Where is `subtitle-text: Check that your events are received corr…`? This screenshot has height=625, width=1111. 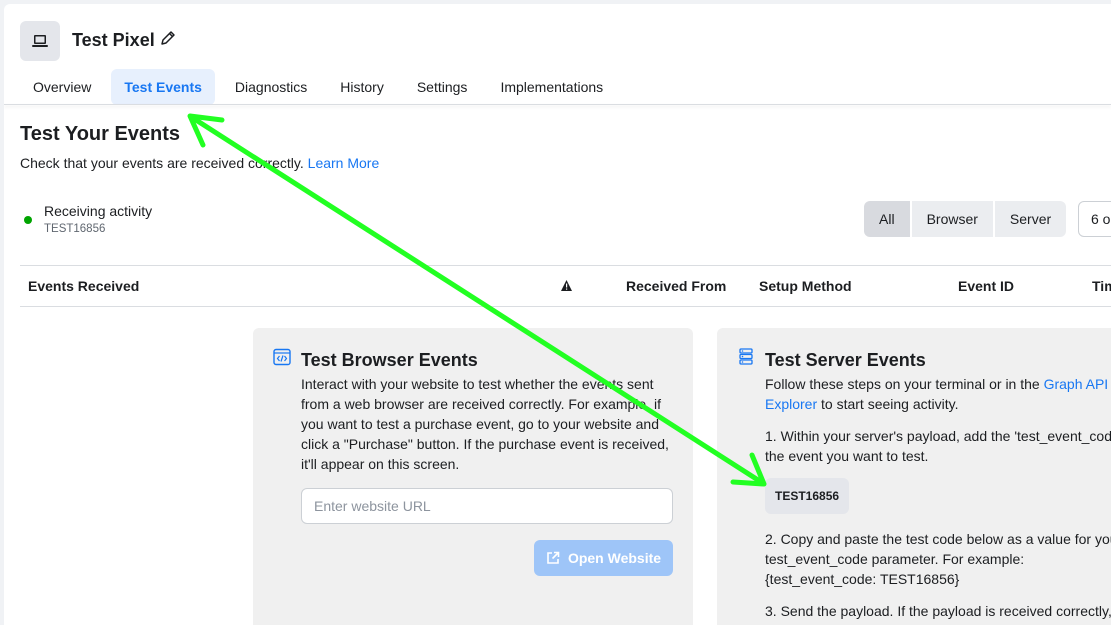
subtitle-text: Check that your events are received corr… is located at coordinates (162, 163).